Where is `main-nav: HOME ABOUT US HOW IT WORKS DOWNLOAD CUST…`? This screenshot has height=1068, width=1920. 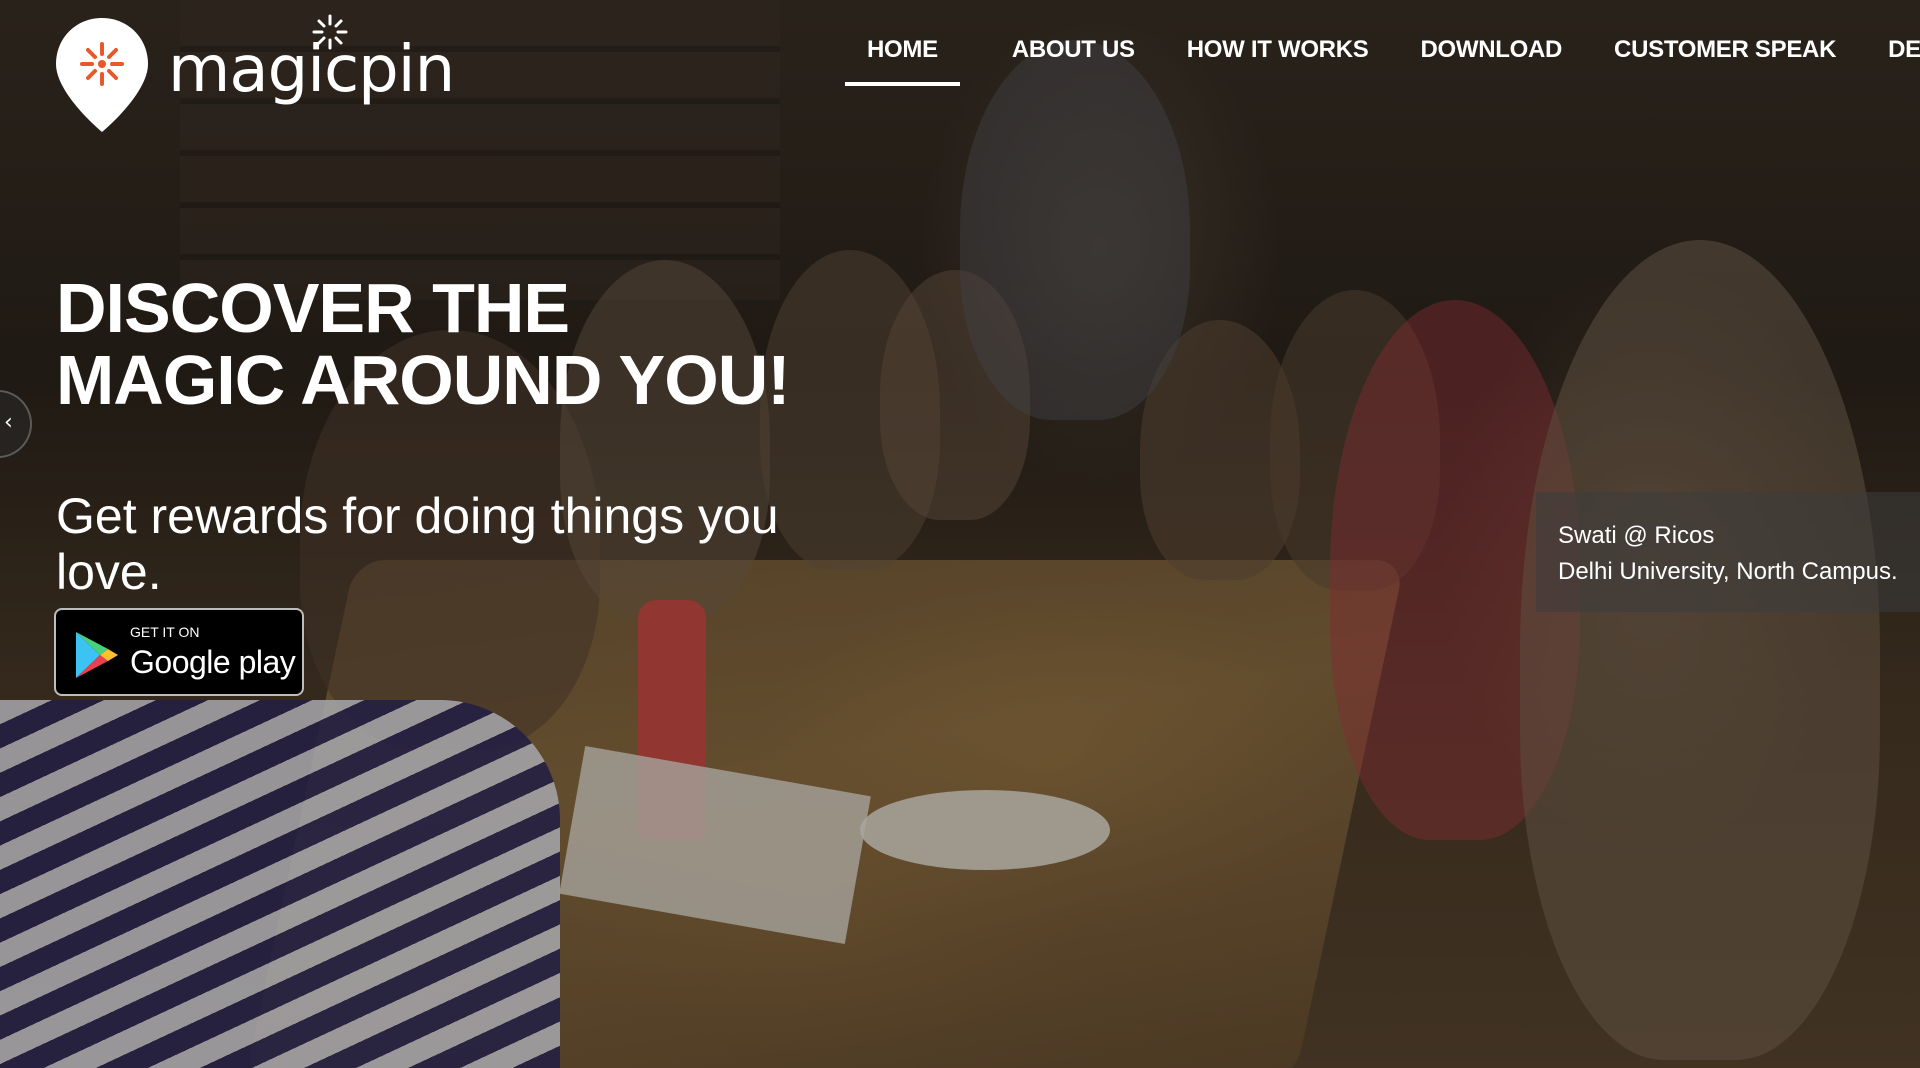
main-nav: HOME ABOUT US HOW IT WORKS DOWNLOAD CUST… is located at coordinates (1382, 61).